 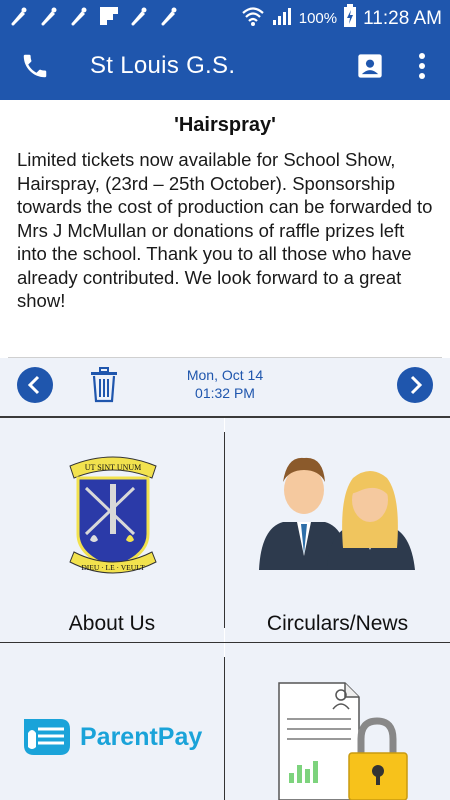 What do you see at coordinates (350, 18) in the screenshot?
I see `battery-charging-icon` at bounding box center [350, 18].